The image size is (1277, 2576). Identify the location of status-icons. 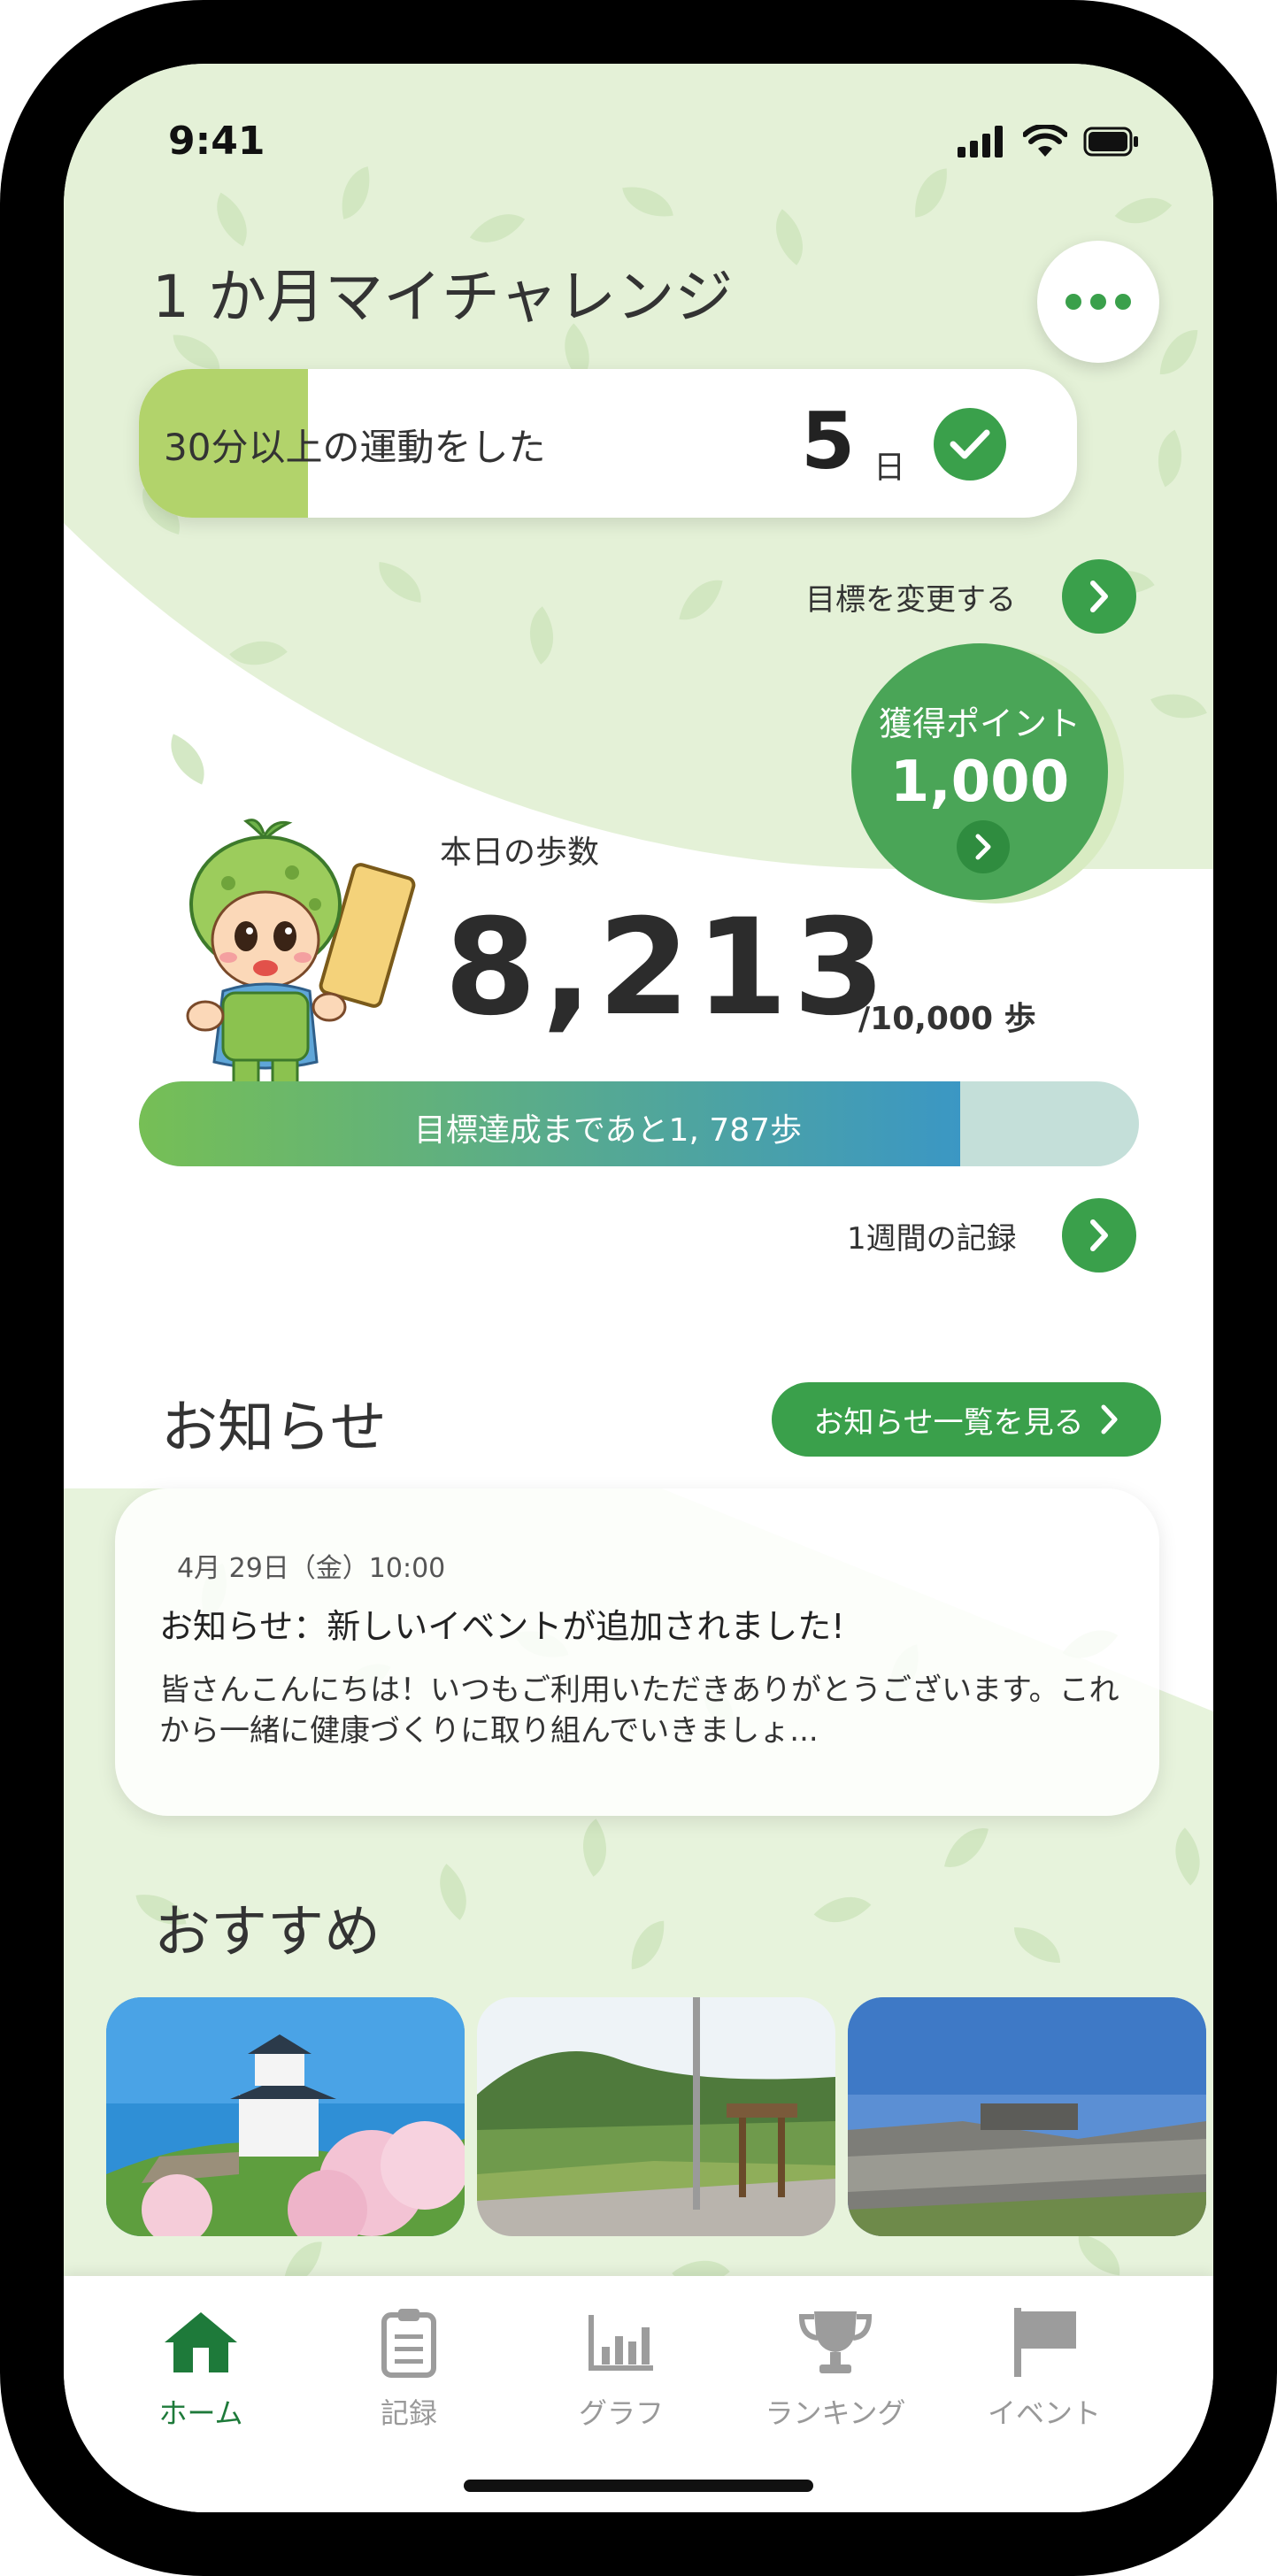
(1049, 141).